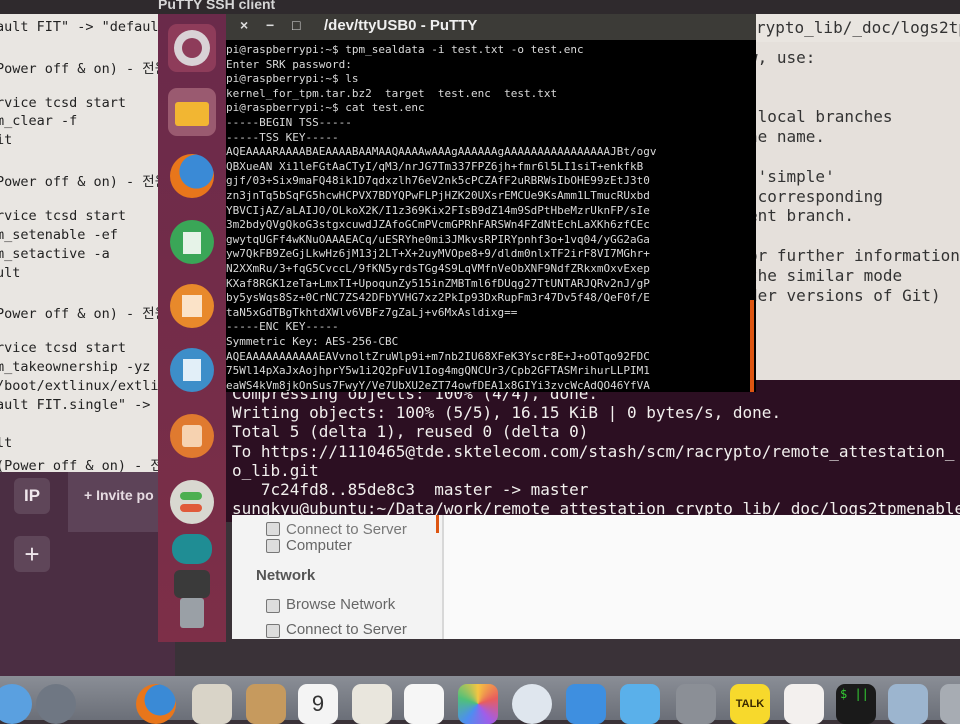 This screenshot has height=724, width=960. What do you see at coordinates (32, 554) in the screenshot?
I see `add-workspace-button: +` at bounding box center [32, 554].